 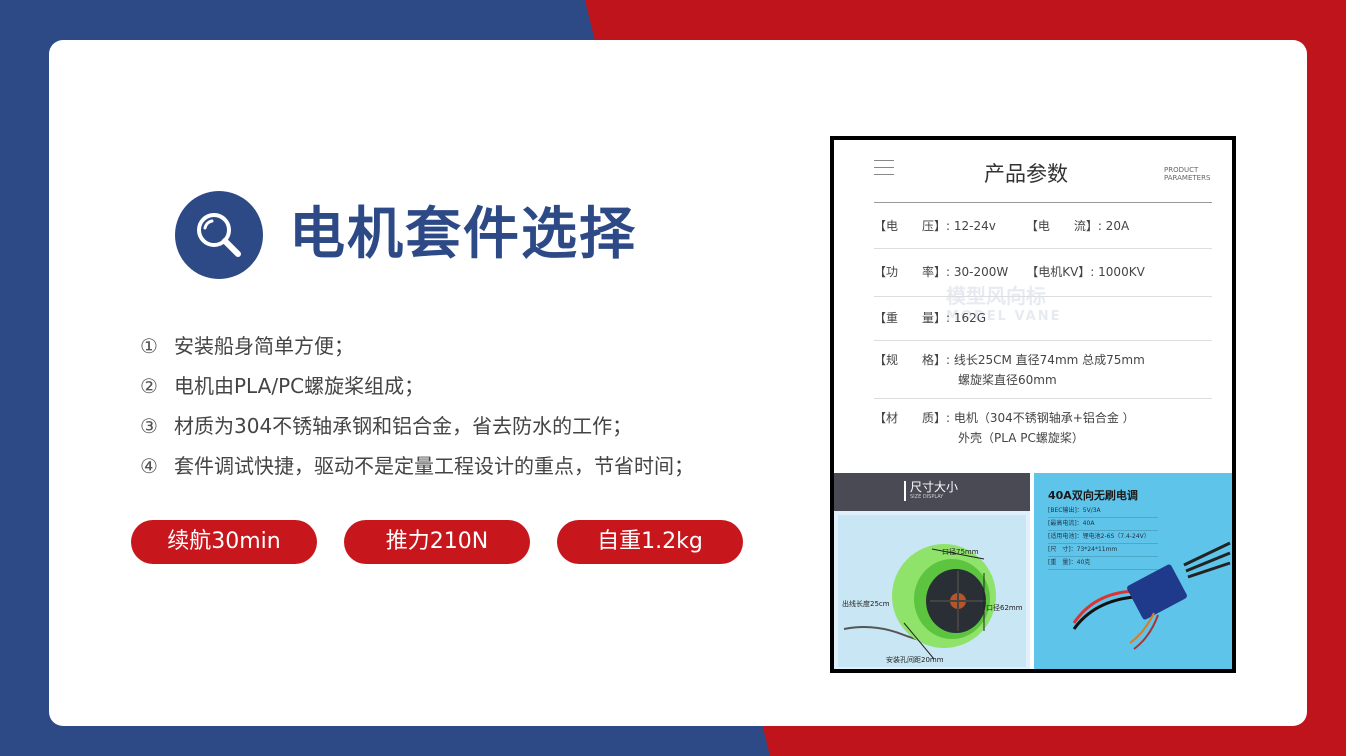 I want to click on spec-row: 【电 压】: 12-24v 【电 流】: 20A, so click(x=1043, y=226).